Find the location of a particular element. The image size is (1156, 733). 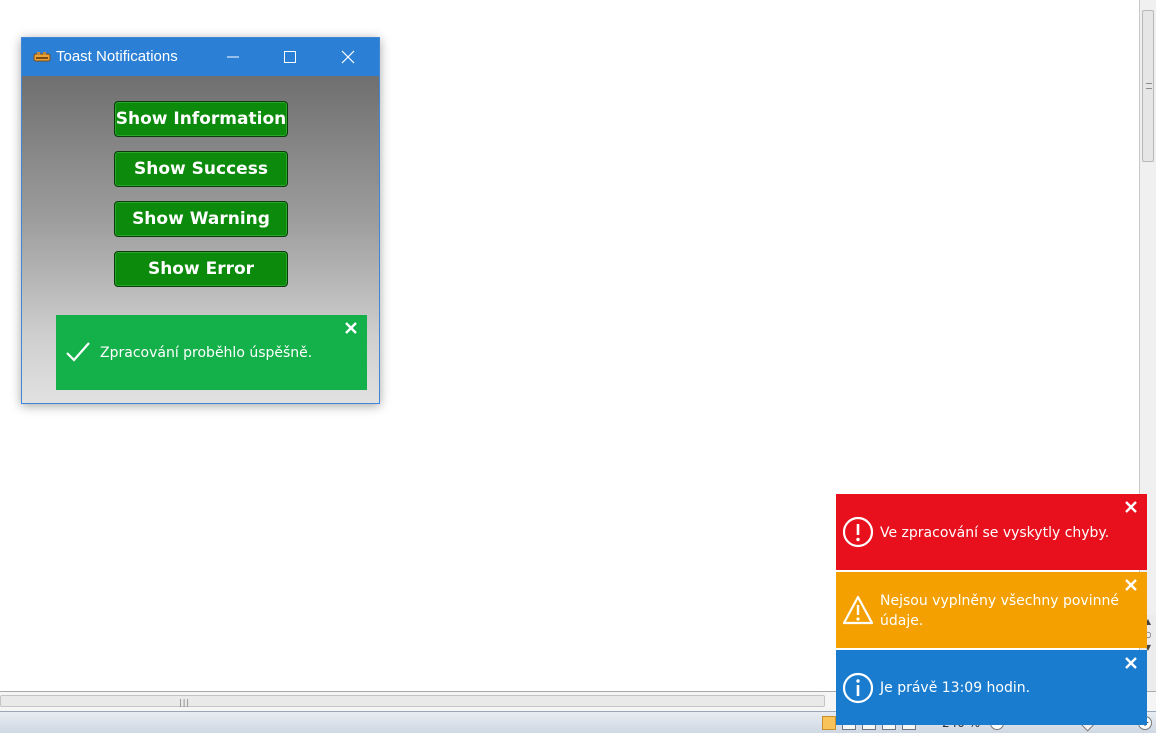

title-bar: Toast Notifications is located at coordinates (200, 57).